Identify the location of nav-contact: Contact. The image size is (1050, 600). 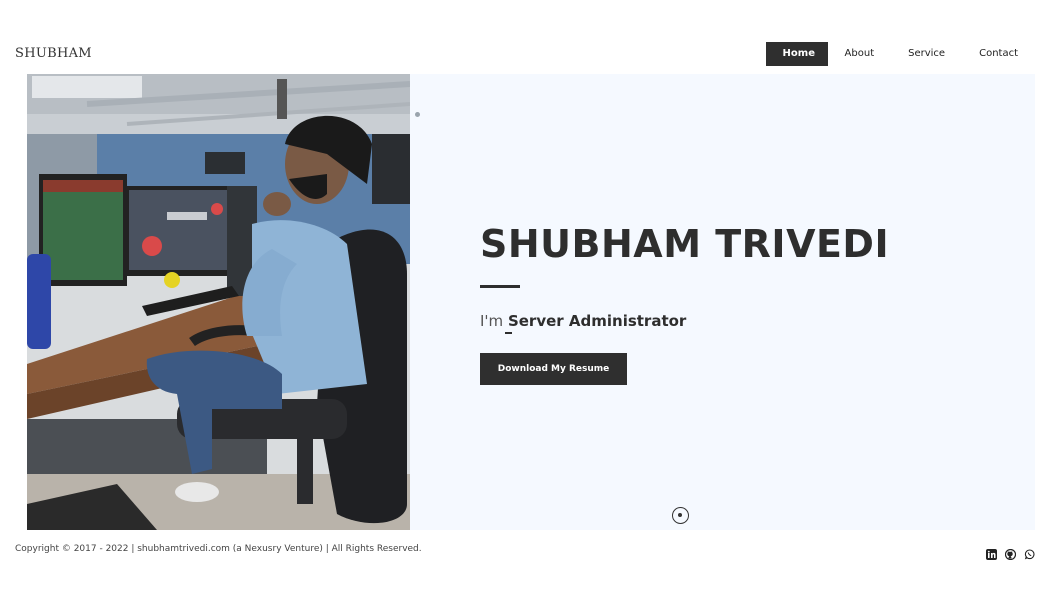
(998, 54).